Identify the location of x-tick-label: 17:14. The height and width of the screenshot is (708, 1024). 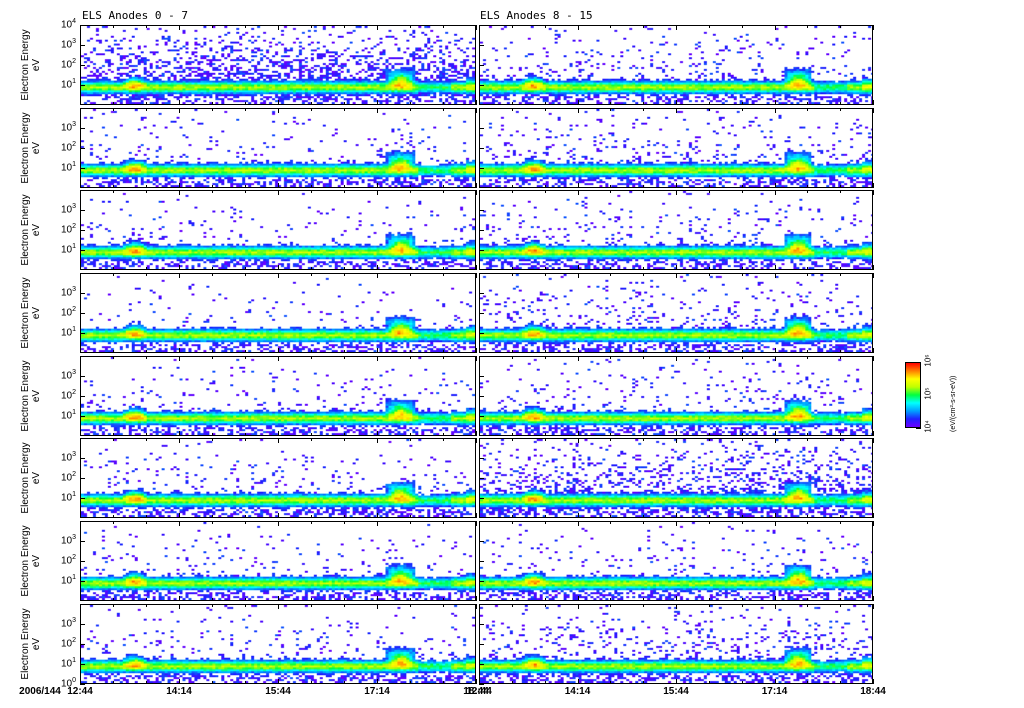
(377, 691).